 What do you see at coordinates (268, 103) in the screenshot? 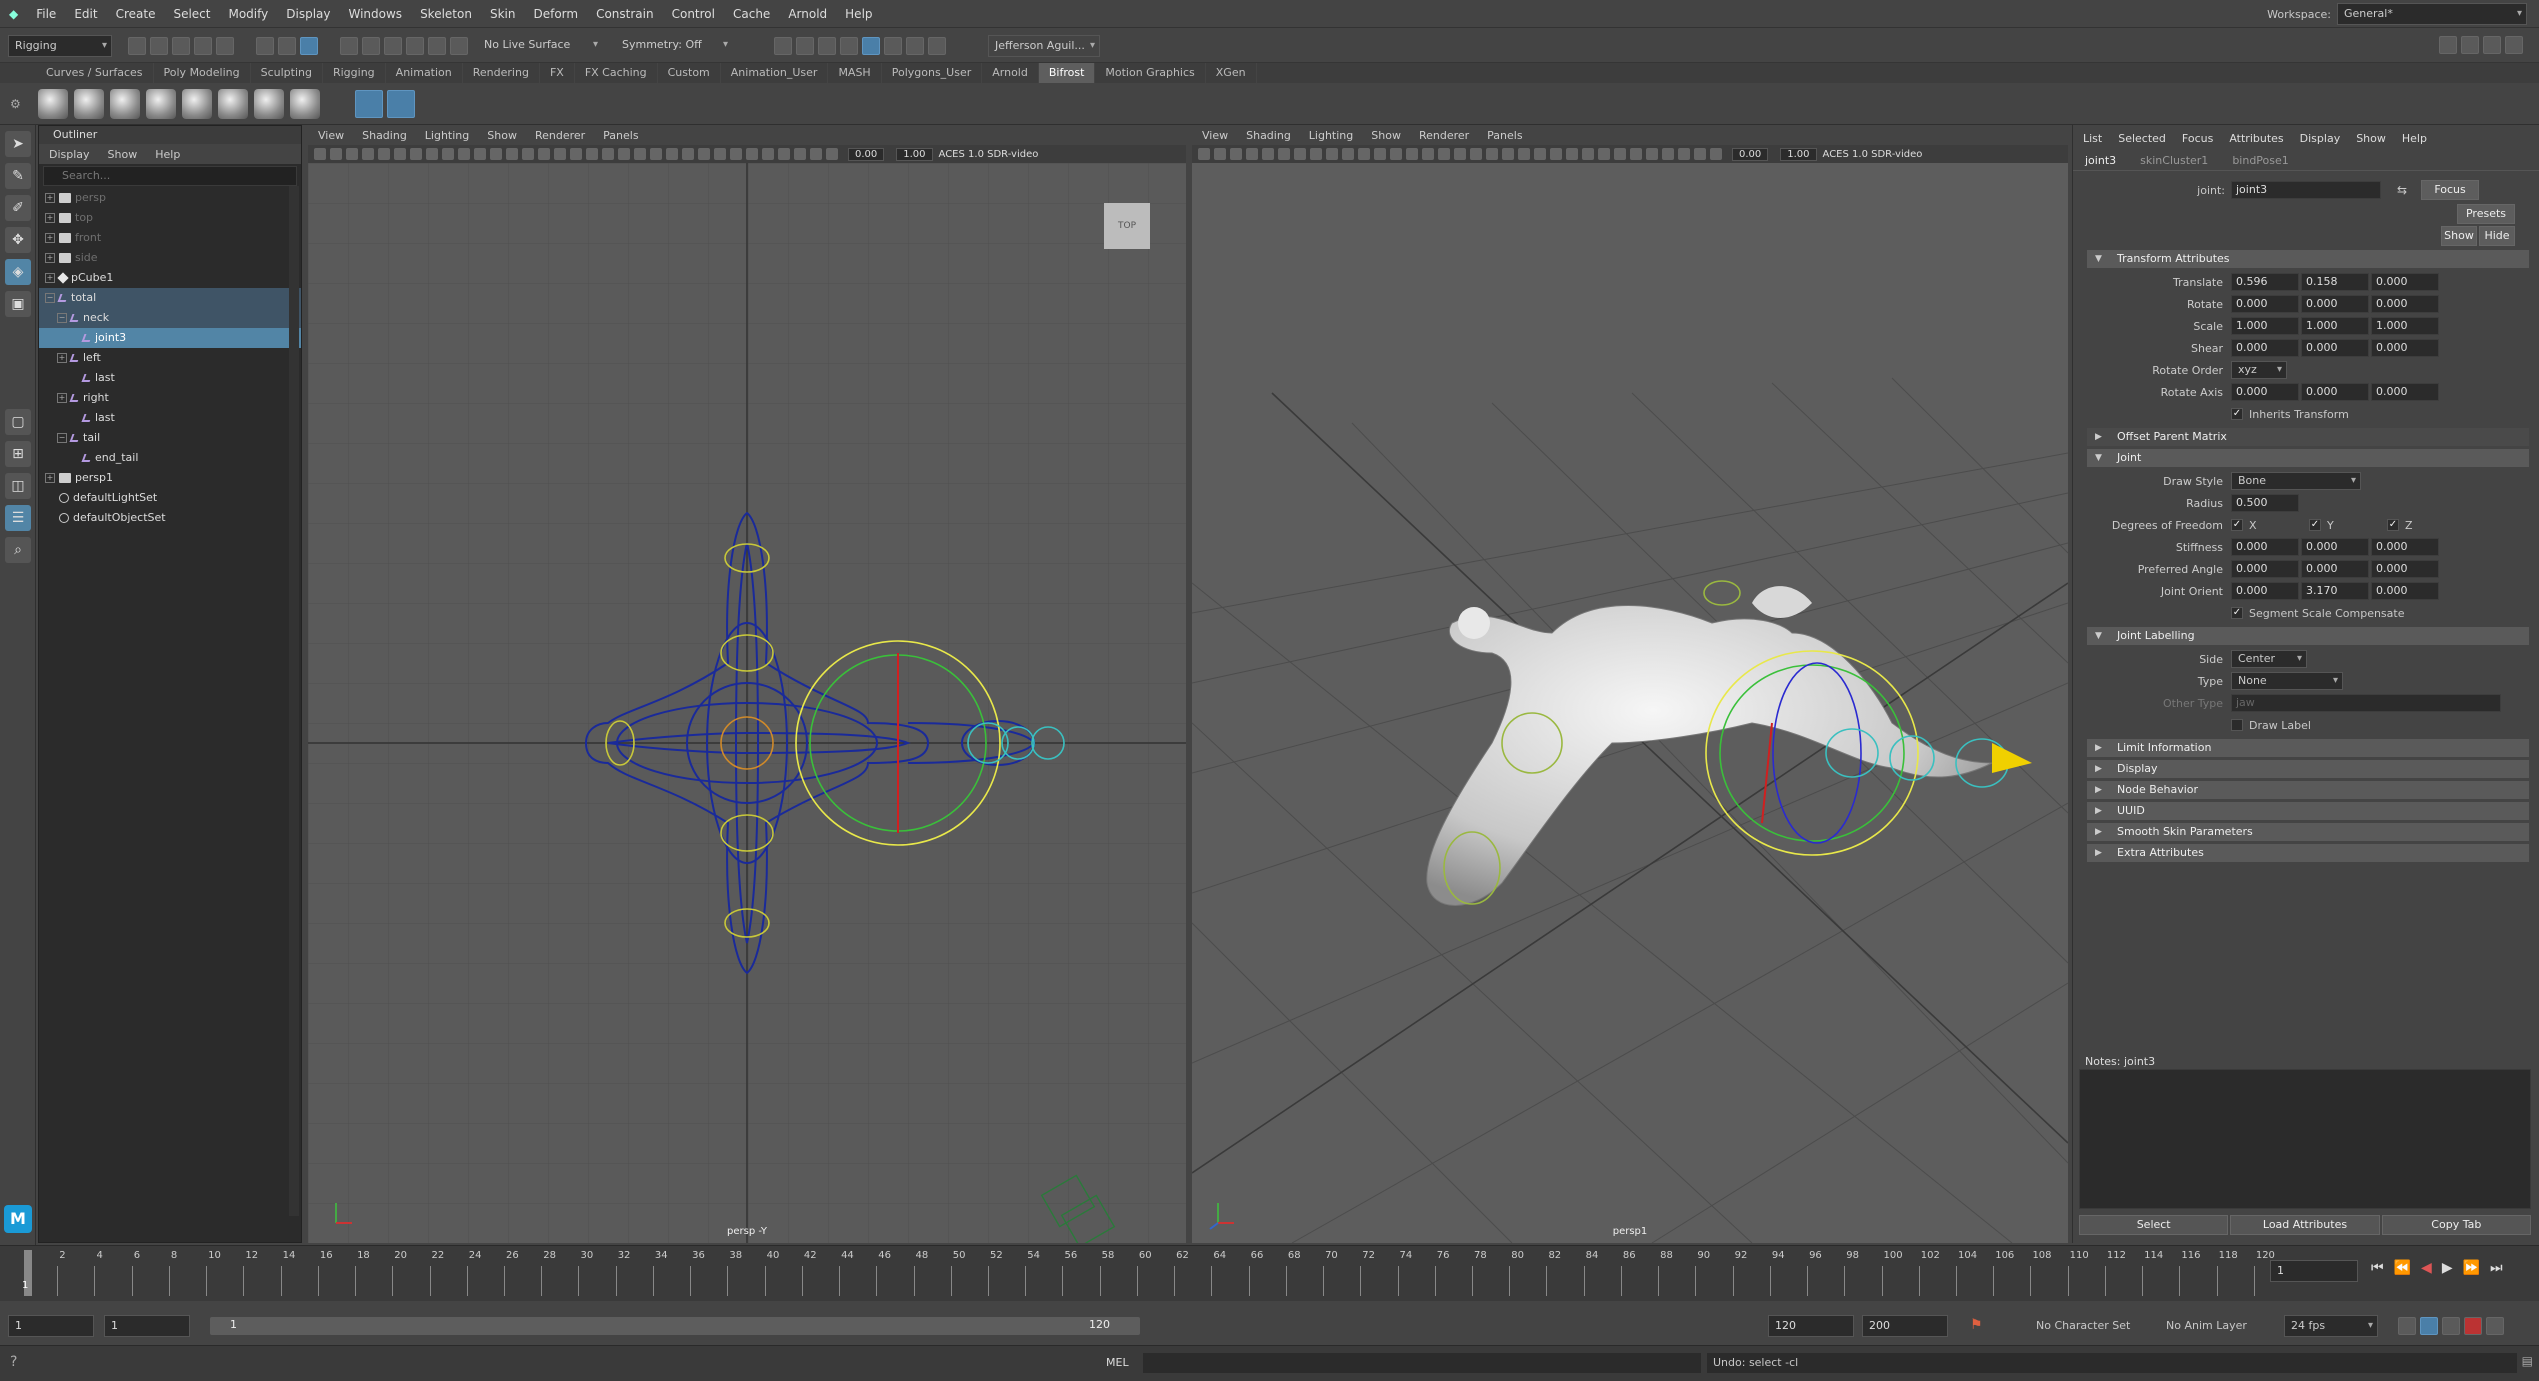
I see `shelf-tool-7-icon` at bounding box center [268, 103].